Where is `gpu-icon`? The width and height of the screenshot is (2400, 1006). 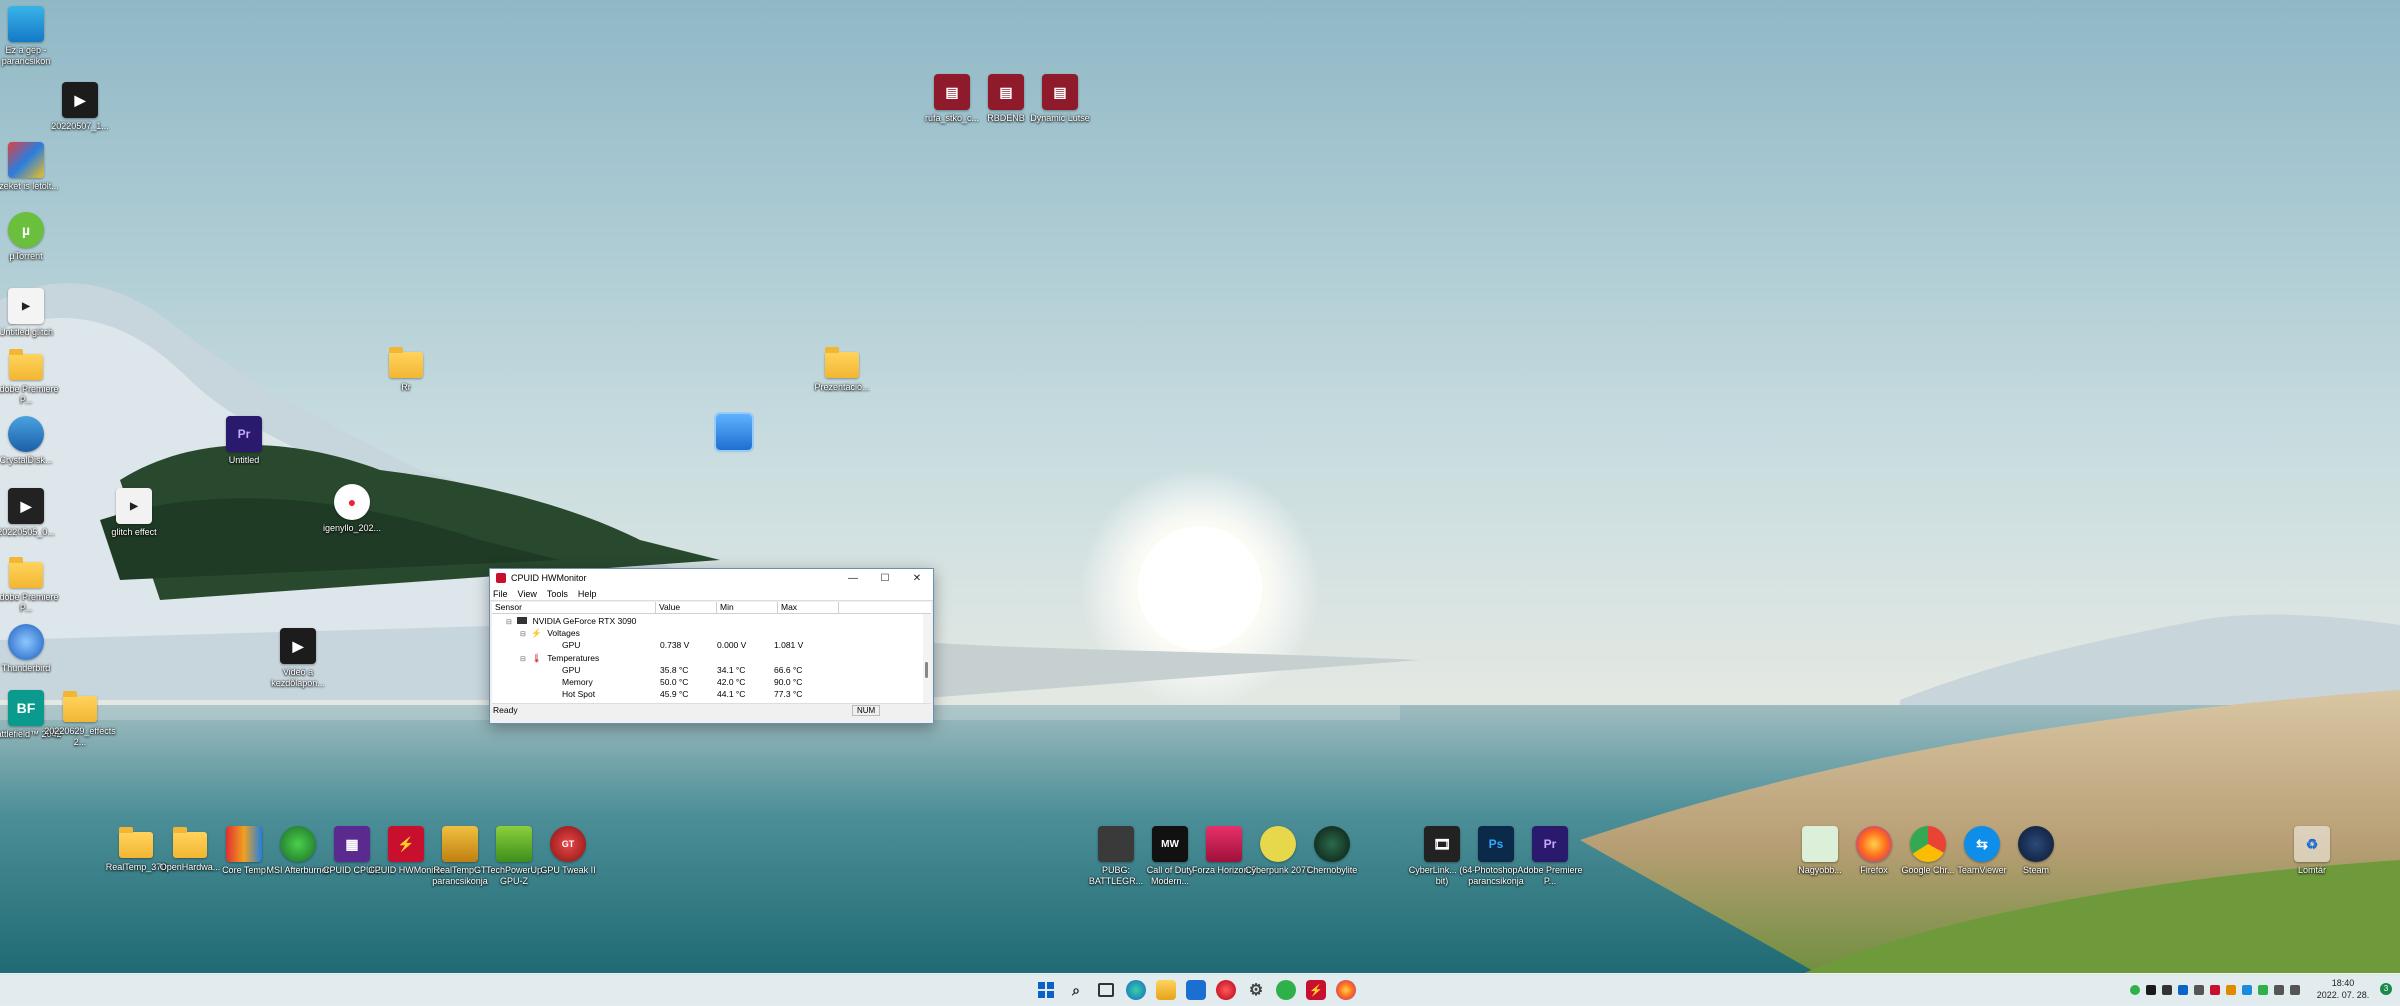 gpu-icon is located at coordinates (522, 620).